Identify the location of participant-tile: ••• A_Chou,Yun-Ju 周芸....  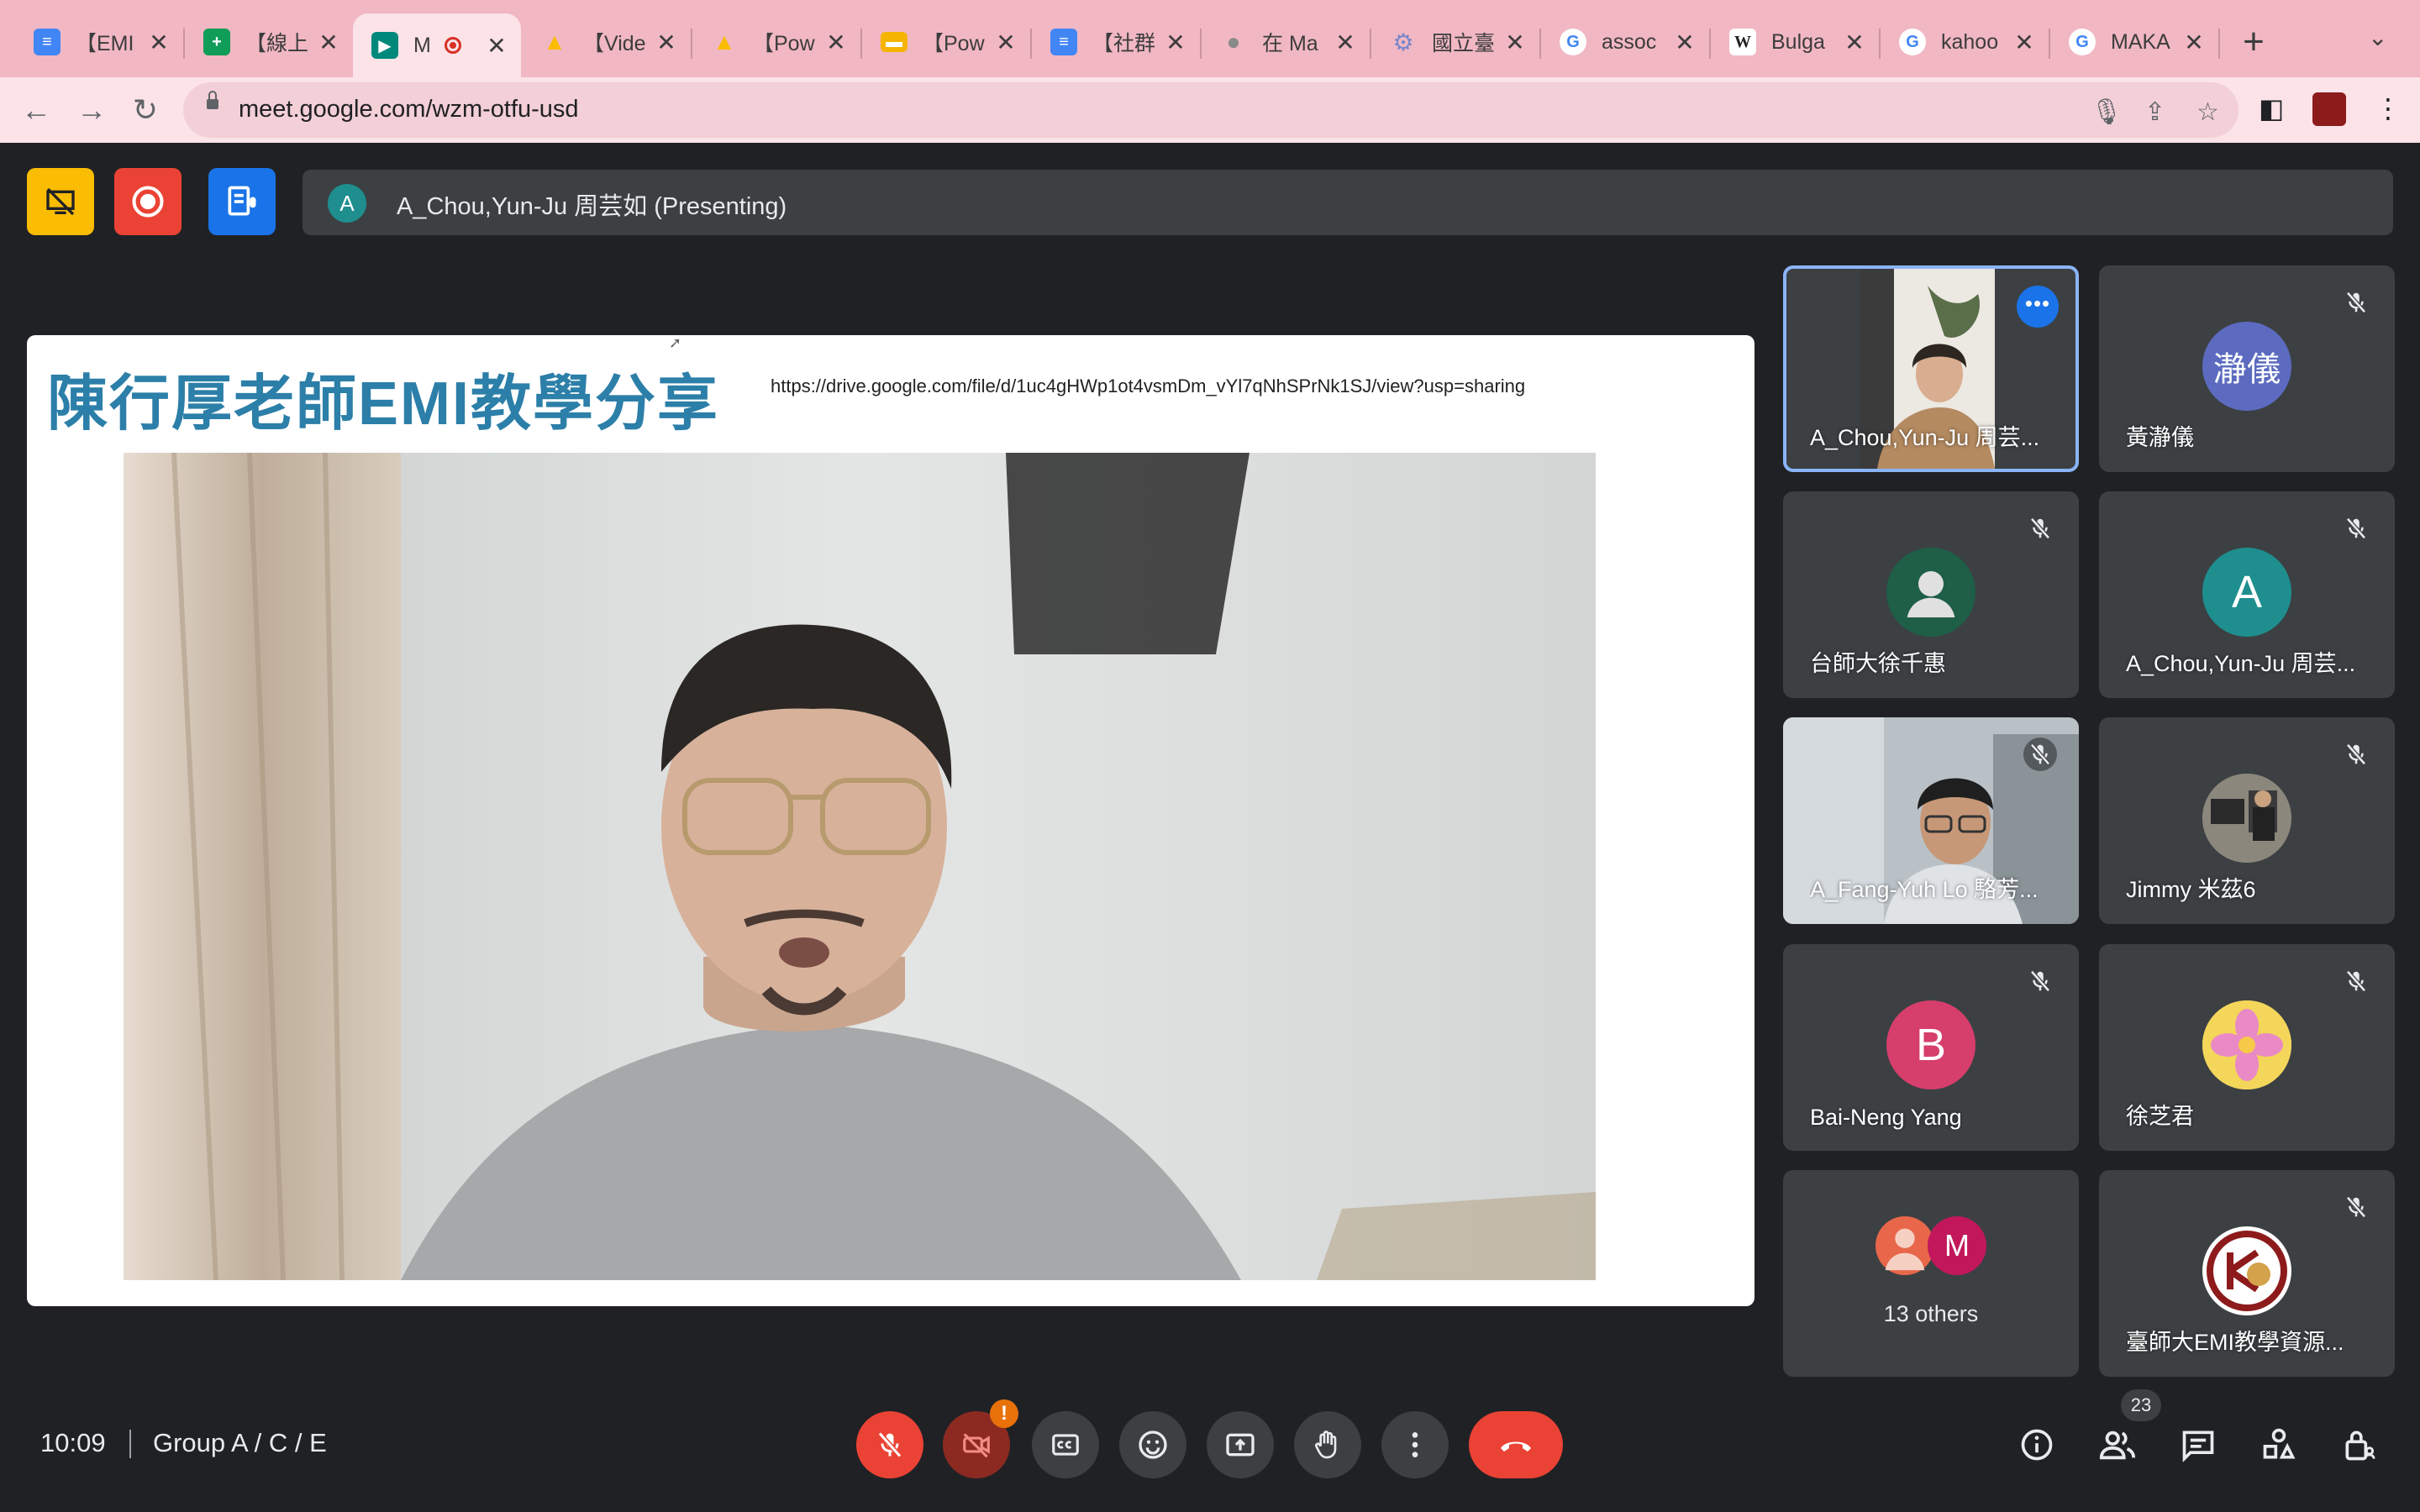
(1931, 368).